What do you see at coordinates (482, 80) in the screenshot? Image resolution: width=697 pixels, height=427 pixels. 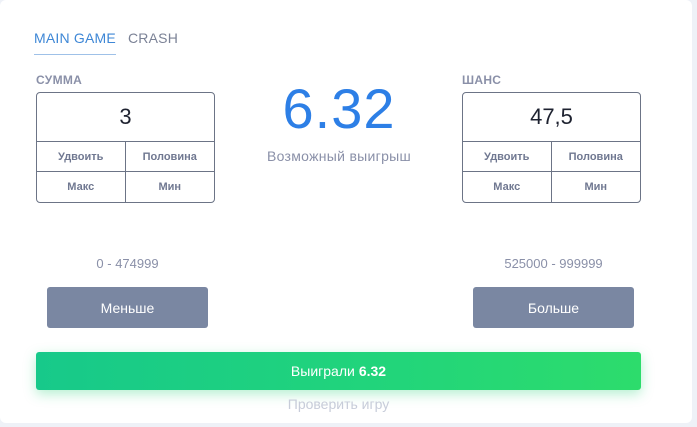 I see `chance-label: ШАНС` at bounding box center [482, 80].